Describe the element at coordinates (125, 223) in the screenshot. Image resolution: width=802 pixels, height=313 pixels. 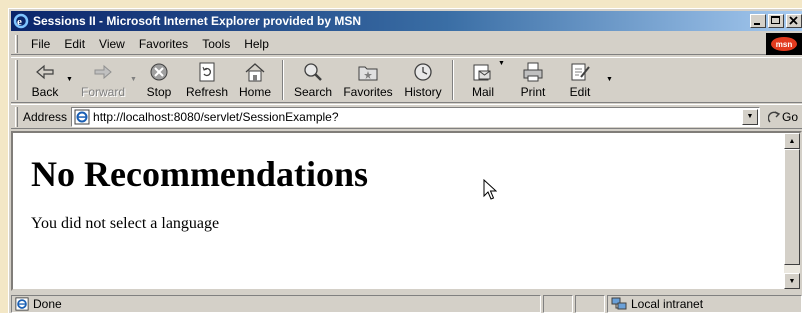
I see `page-message: You did not select a language` at that location.